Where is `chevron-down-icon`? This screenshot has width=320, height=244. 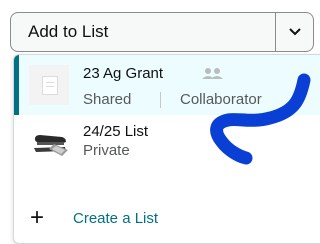
chevron-down-icon is located at coordinates (294, 32).